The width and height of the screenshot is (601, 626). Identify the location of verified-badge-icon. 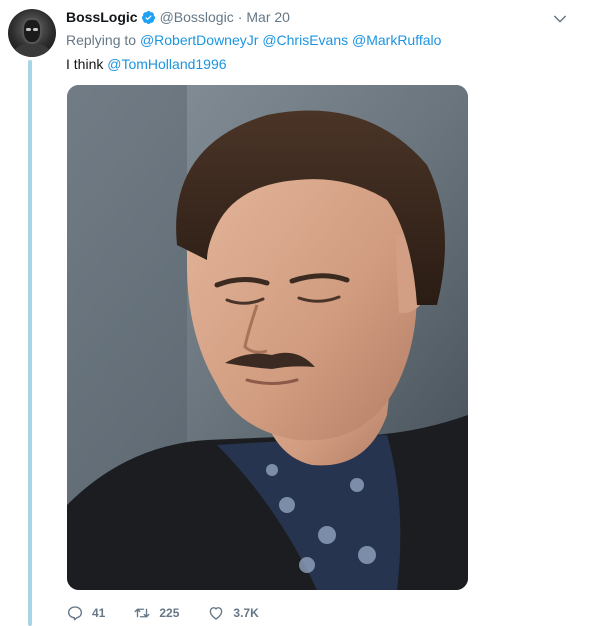
(148, 17).